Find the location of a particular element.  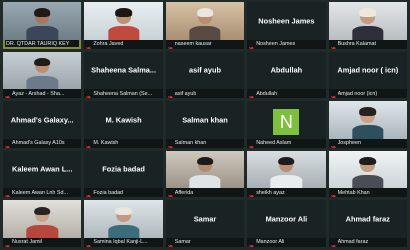

participant-tile: Afferida is located at coordinates (205, 174).